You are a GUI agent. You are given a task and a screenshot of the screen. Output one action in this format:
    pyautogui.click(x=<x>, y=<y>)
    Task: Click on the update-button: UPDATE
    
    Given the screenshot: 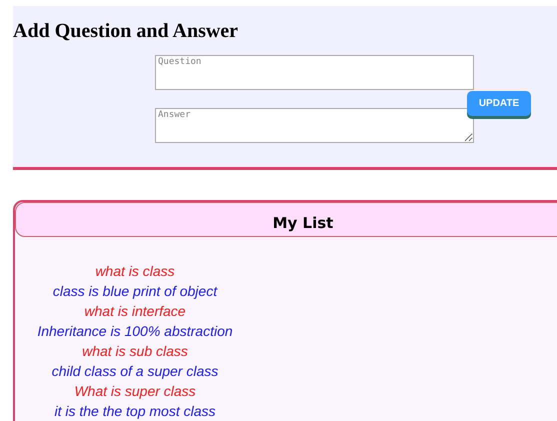 What is the action you would take?
    pyautogui.click(x=499, y=103)
    